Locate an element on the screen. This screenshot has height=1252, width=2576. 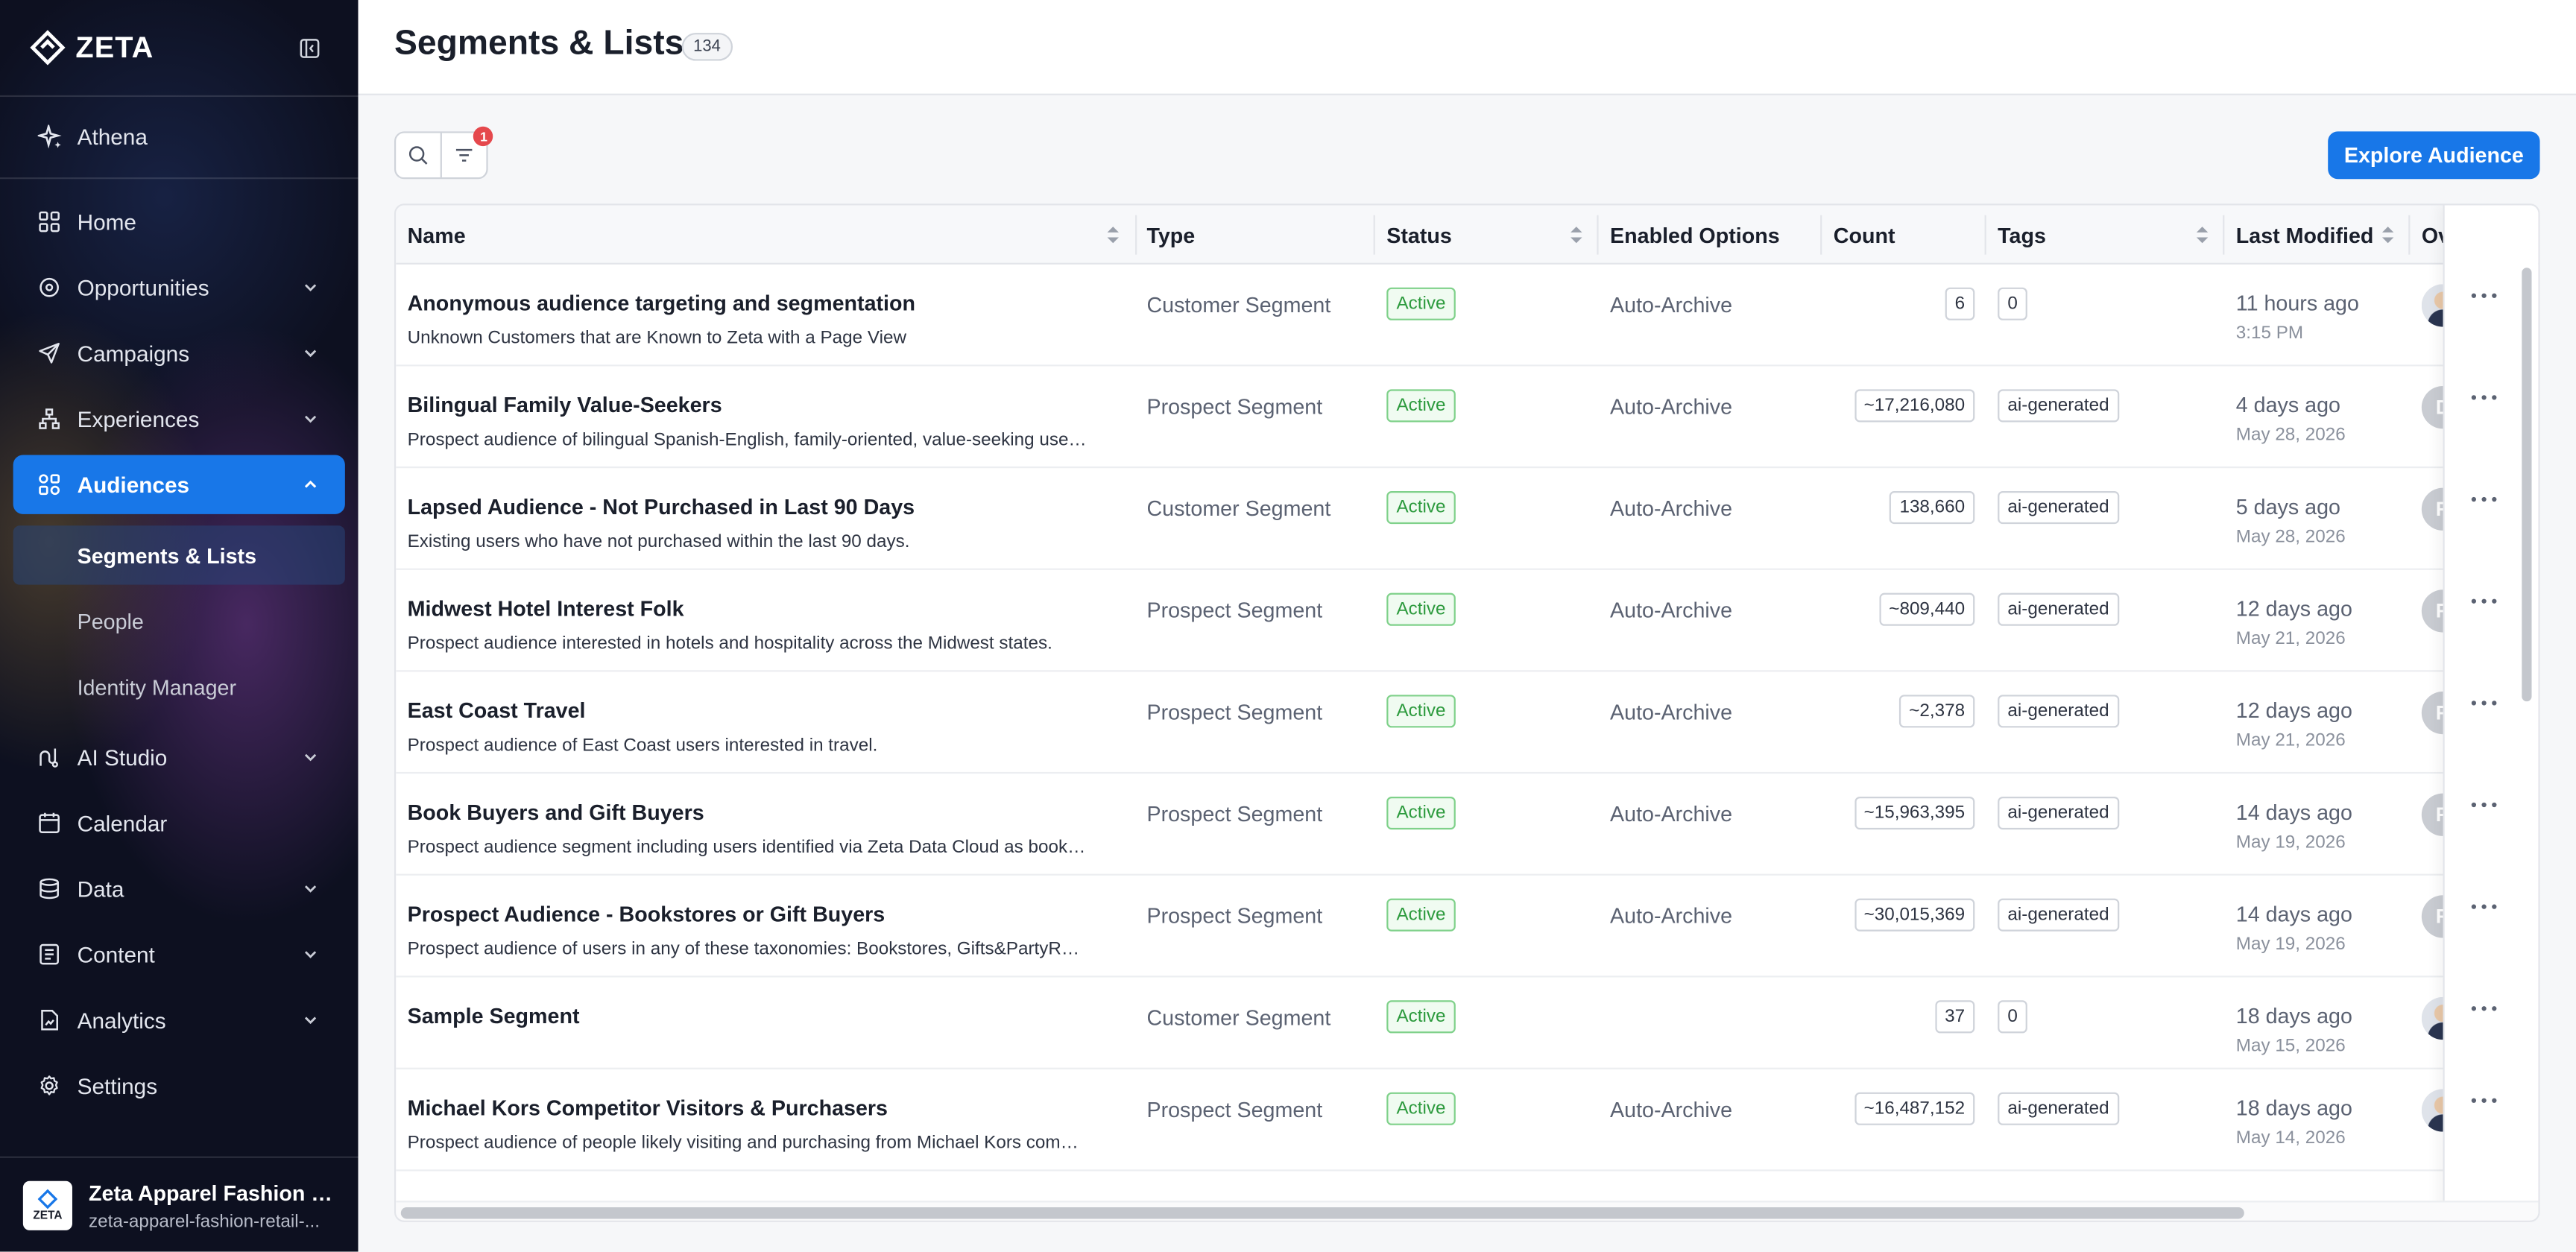
segment-name: Midwest Hotel Interest Folk is located at coordinates (546, 609).